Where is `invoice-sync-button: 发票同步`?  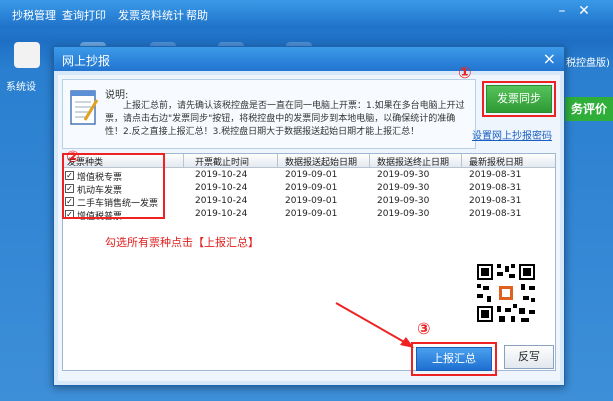 invoice-sync-button: 发票同步 is located at coordinates (519, 99).